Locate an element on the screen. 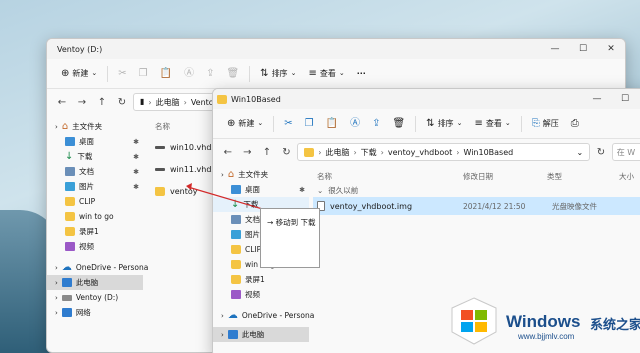  breadcrumb-item: Win10Based is located at coordinates (488, 152).